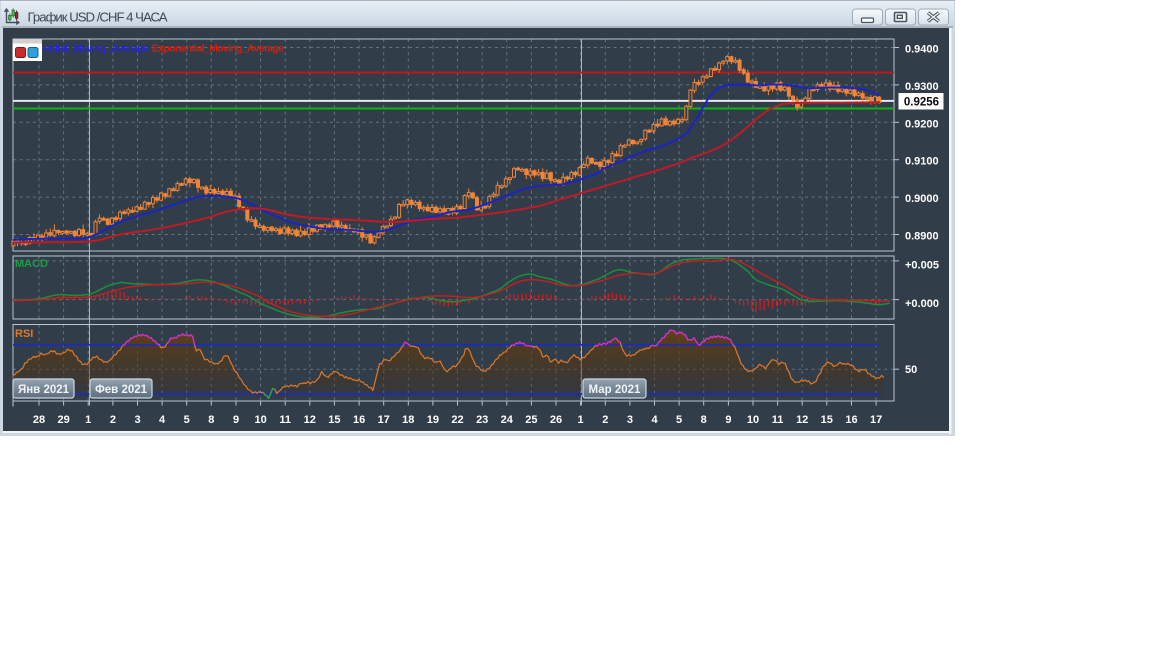 The height and width of the screenshot is (648, 1152). Describe the element at coordinates (218, 49) in the screenshot. I see `svg-text: Exponential_Moving_Average` at that location.